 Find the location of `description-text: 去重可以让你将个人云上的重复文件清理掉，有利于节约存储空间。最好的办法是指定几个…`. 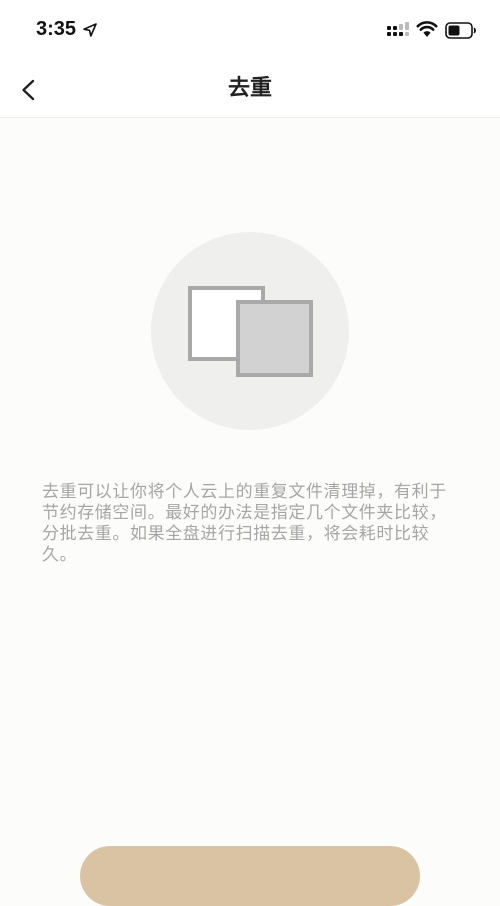

description-text: 去重可以让你将个人云上的重复文件清理掉，有利于节约存储空间。最好的办法是指定几个… is located at coordinates (244, 523).